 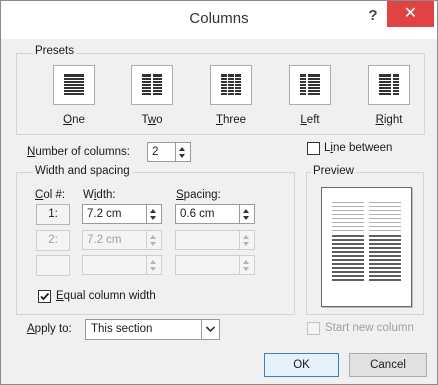 What do you see at coordinates (114, 214) in the screenshot?
I see `width-input-1: 7.2 cm` at bounding box center [114, 214].